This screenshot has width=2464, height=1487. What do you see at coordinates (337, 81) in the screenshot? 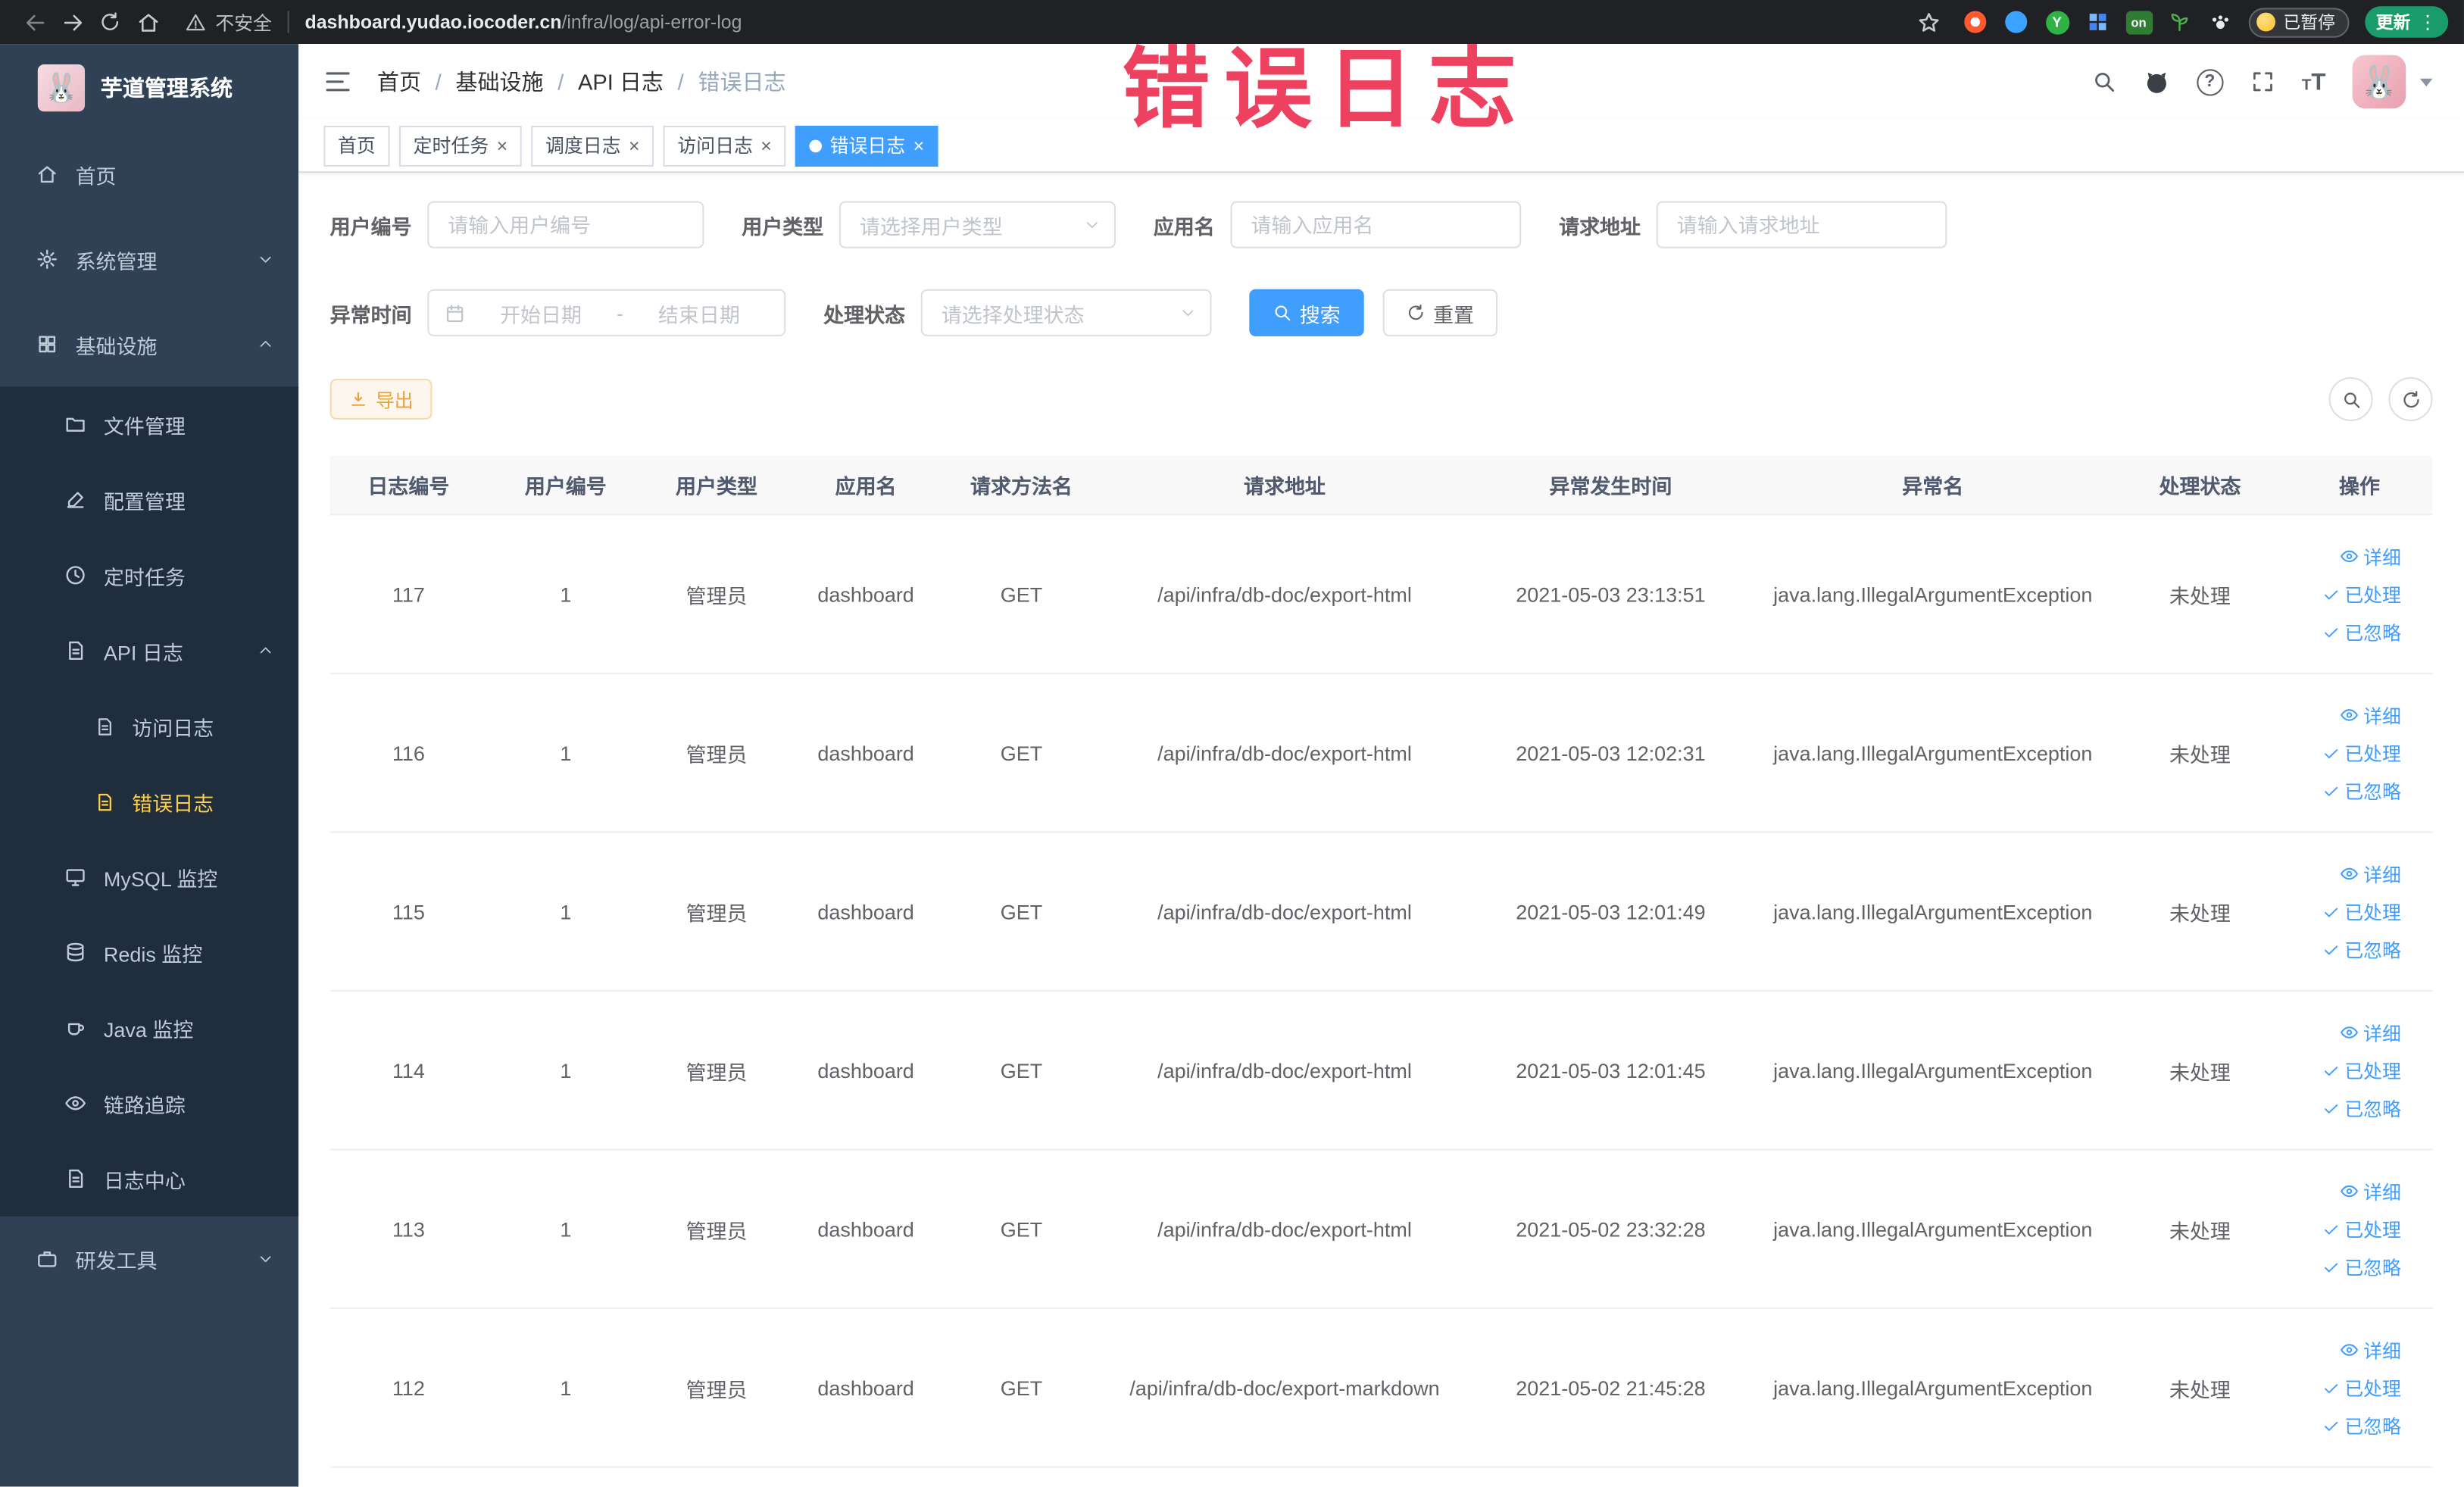
I see `hamburger-icon` at bounding box center [337, 81].